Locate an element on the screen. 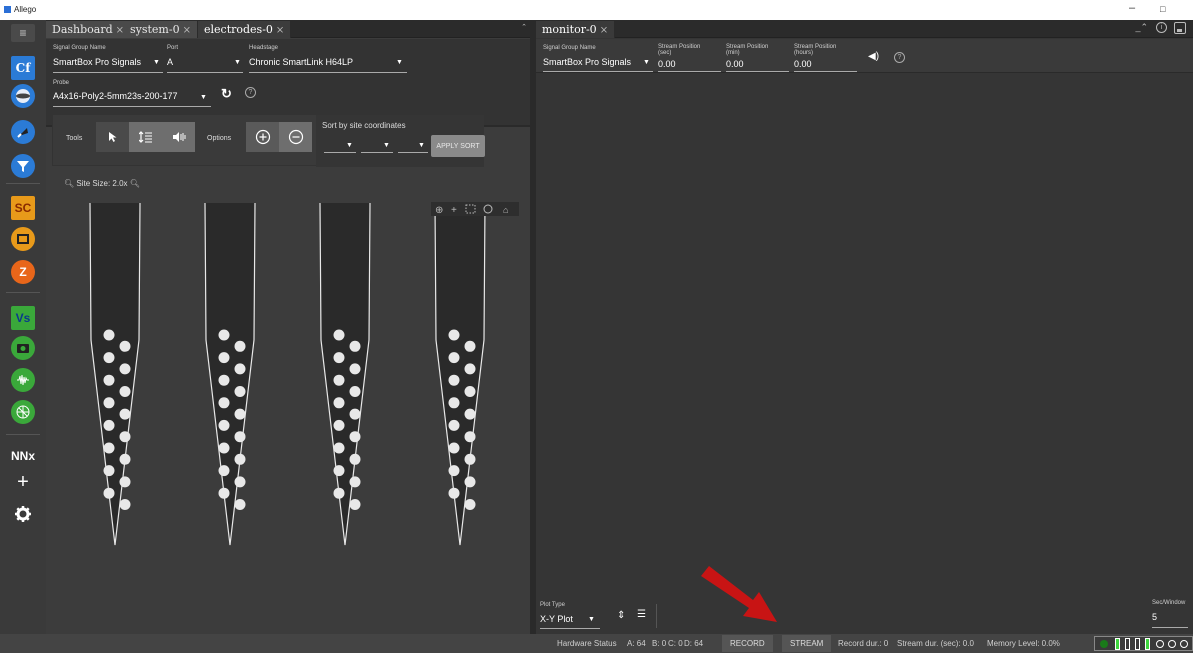  waveform-app-icon is located at coordinates (23, 380).